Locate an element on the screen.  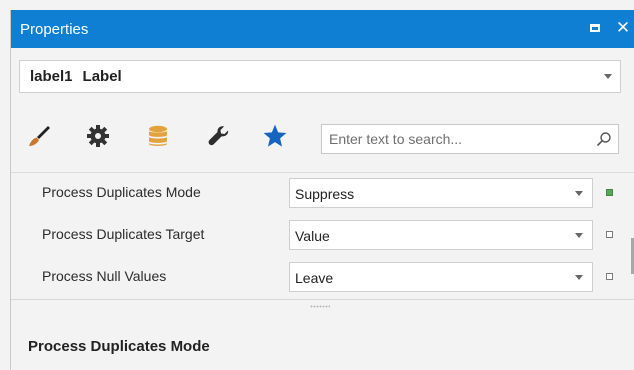
property-row-process-duplicates-mode: Process Duplicates Mode Suppress is located at coordinates (322, 193).